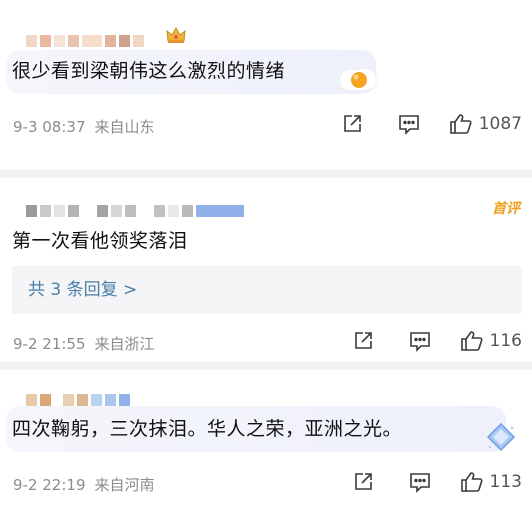 The height and width of the screenshot is (510, 532). What do you see at coordinates (506, 209) in the screenshot?
I see `first-comment-badge: 首评` at bounding box center [506, 209].